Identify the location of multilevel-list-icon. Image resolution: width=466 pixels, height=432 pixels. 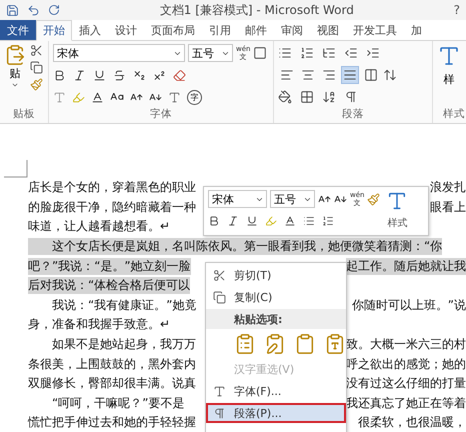
(329, 53).